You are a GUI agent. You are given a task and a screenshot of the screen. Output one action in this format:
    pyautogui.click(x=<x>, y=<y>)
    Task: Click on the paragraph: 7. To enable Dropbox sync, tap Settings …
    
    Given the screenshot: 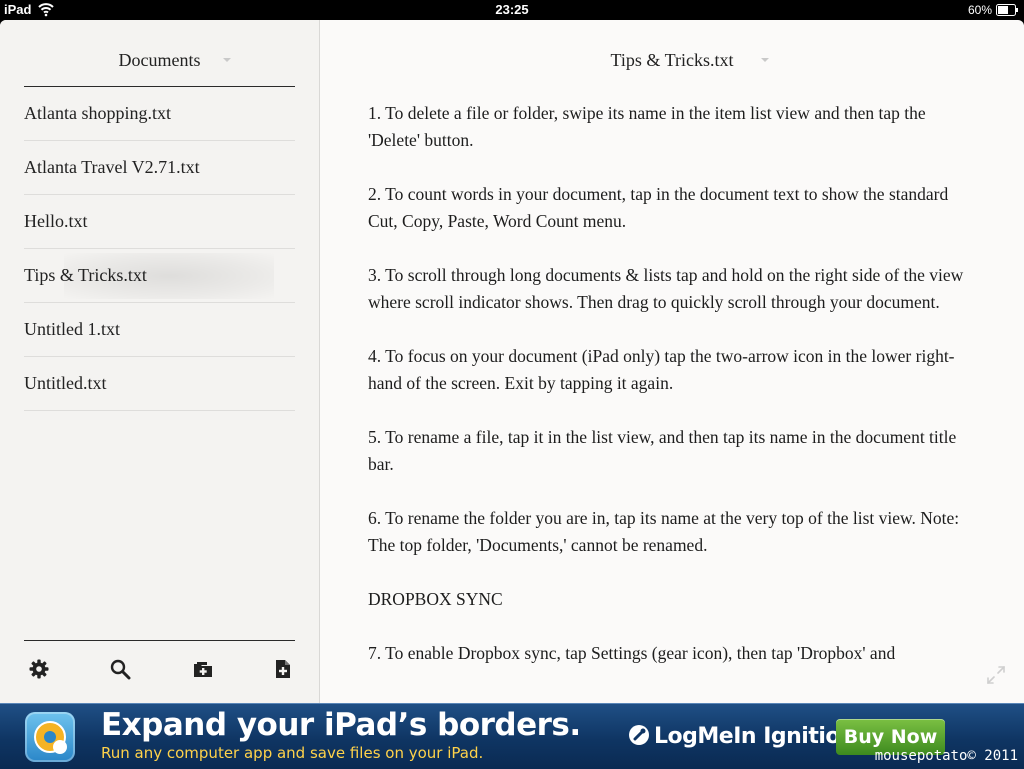 What is the action you would take?
    pyautogui.click(x=632, y=653)
    